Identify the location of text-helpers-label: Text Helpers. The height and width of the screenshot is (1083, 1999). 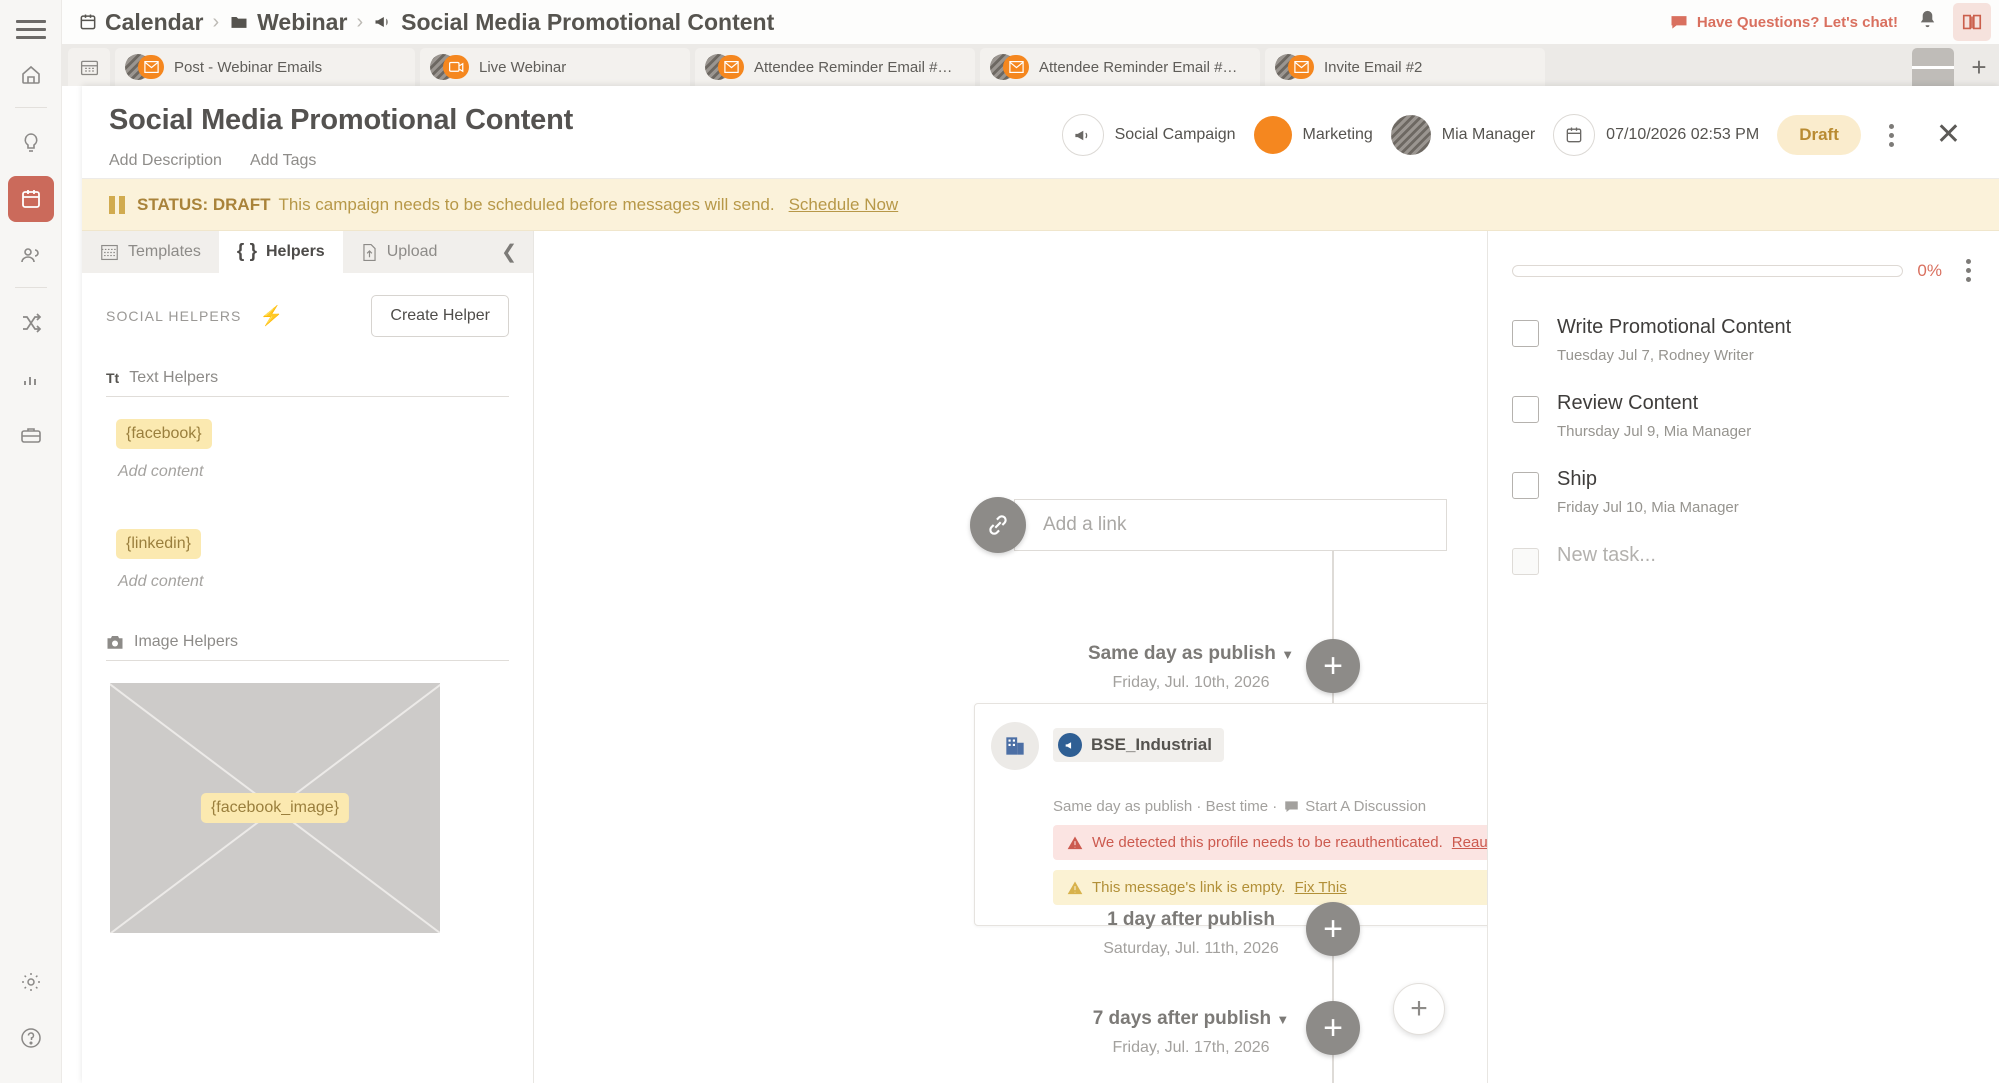
(174, 377).